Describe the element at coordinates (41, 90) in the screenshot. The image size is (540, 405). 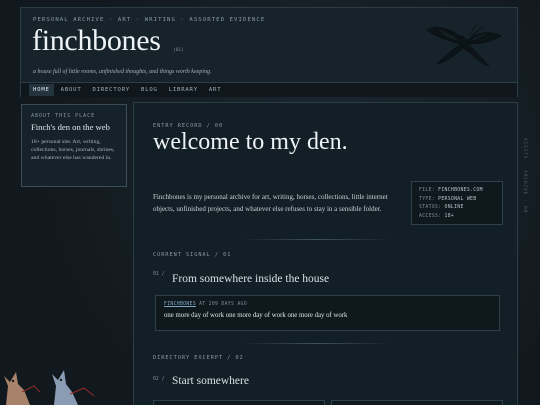
I see `nav-home: HOME` at that location.